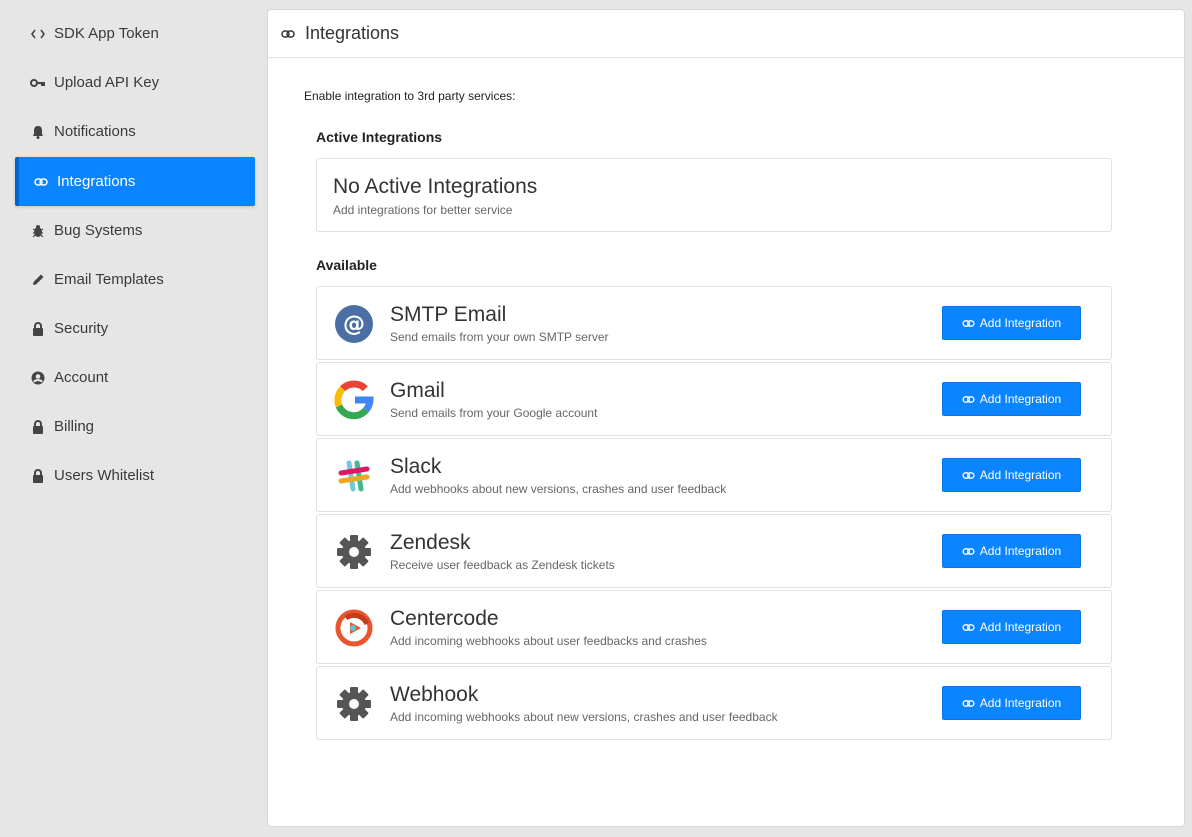 The width and height of the screenshot is (1192, 837). I want to click on bug-icon, so click(38, 231).